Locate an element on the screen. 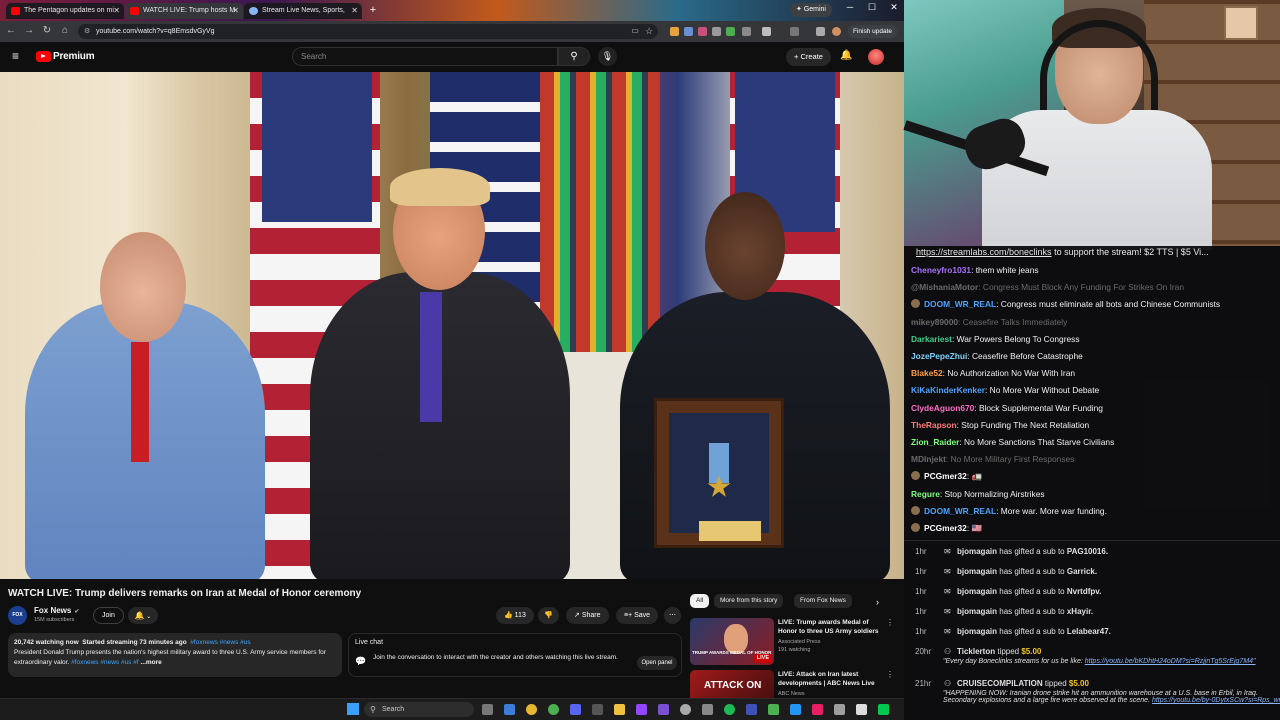 This screenshot has width=1280, height=720. search-button: ⚲ is located at coordinates (574, 56).